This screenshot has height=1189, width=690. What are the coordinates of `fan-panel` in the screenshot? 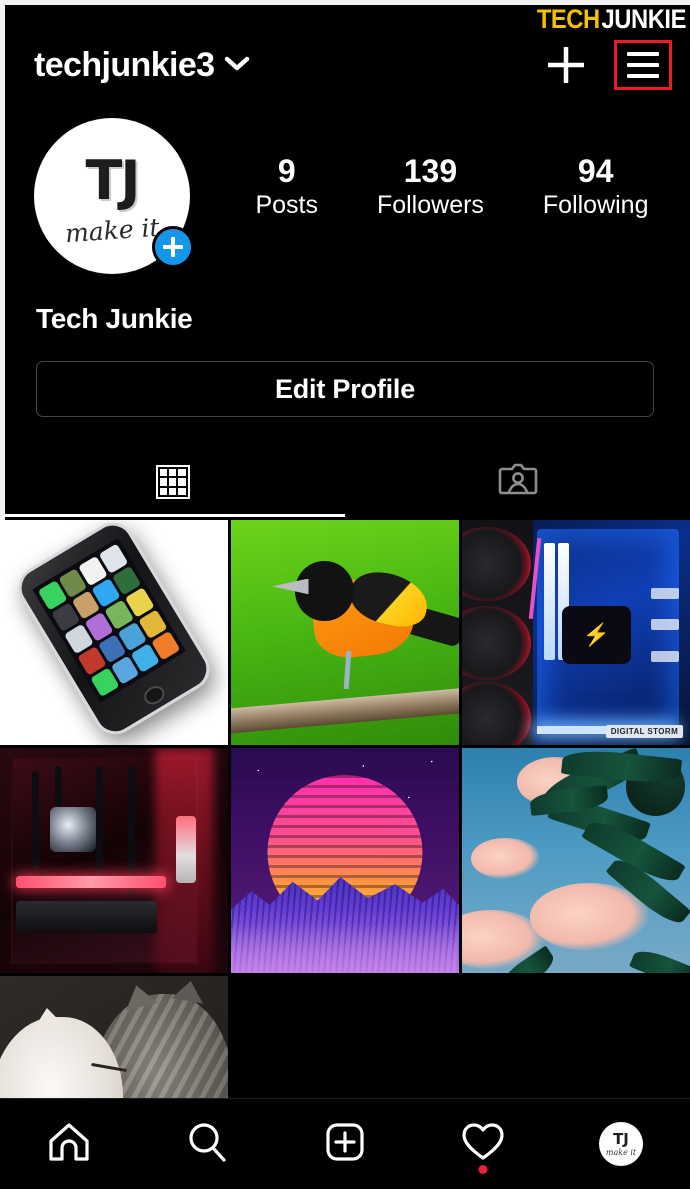 It's located at (497, 632).